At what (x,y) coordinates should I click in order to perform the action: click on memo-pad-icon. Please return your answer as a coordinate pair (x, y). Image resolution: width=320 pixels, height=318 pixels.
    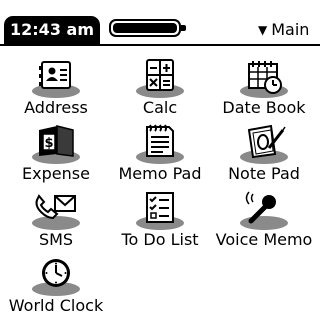
    Looking at the image, I should click on (160, 144).